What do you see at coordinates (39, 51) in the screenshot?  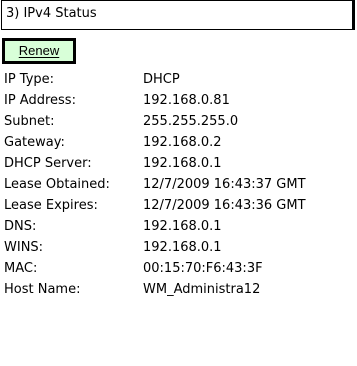 I see `renew-button: Renew` at bounding box center [39, 51].